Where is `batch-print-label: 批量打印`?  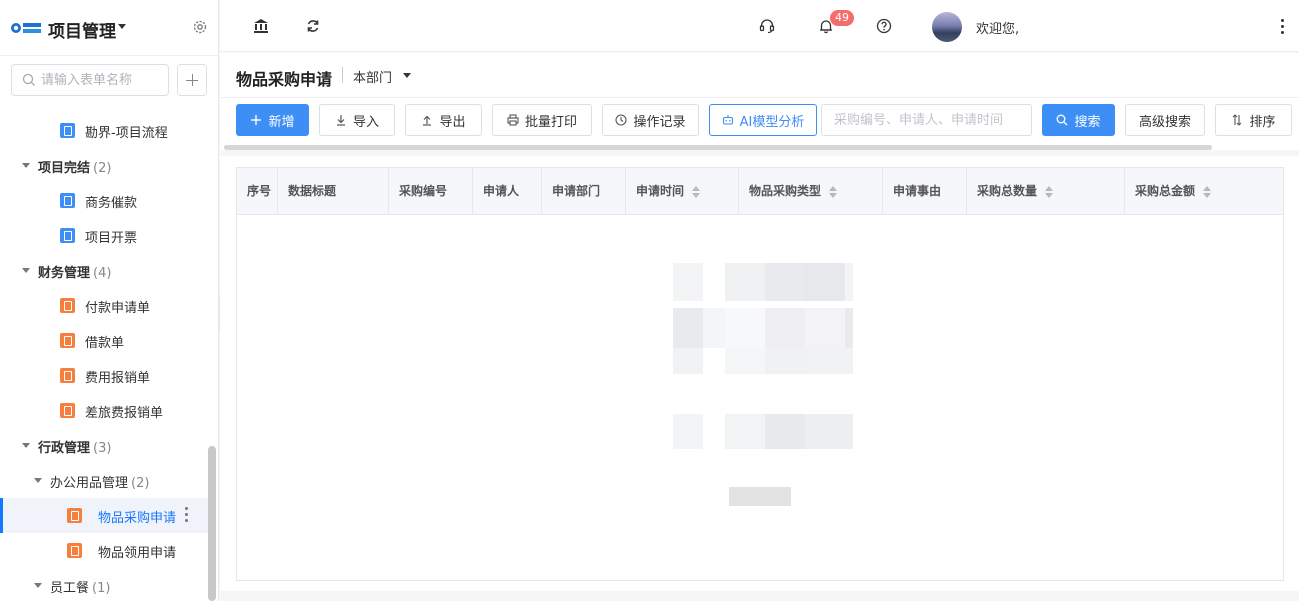
batch-print-label: 批量打印 is located at coordinates (550, 122).